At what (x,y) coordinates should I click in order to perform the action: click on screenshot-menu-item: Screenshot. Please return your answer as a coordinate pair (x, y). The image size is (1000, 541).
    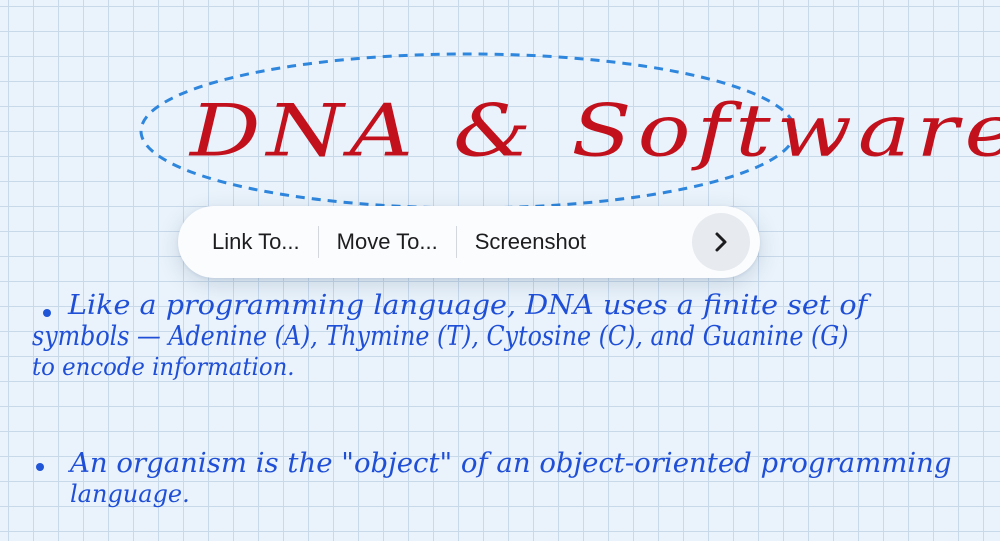
    Looking at the image, I should click on (530, 242).